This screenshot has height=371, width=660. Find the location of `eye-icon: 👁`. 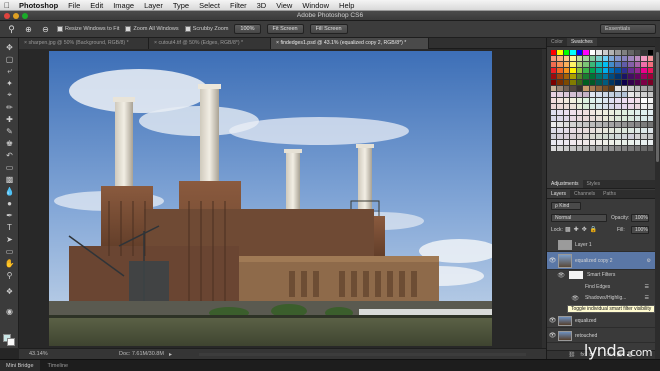

eye-icon: 👁 is located at coordinates (552, 335).